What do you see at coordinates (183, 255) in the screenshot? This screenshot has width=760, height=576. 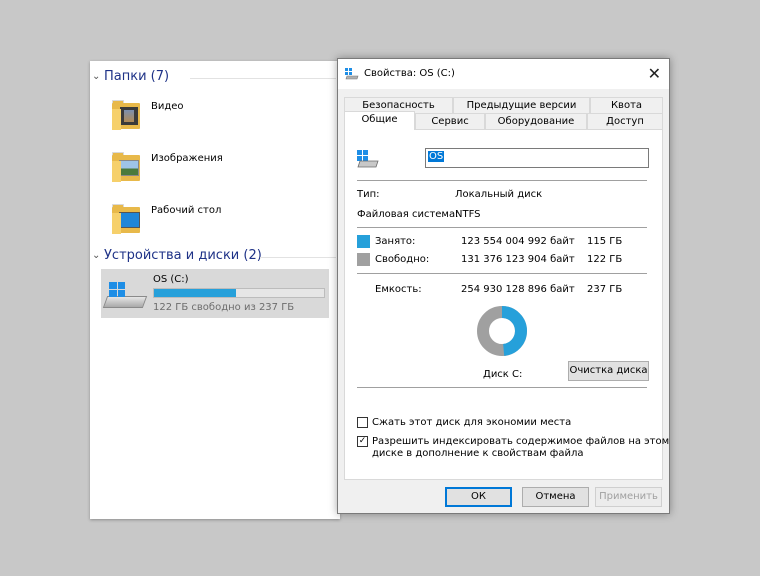 I see `devices-group-title: Устройства и диски (2)` at bounding box center [183, 255].